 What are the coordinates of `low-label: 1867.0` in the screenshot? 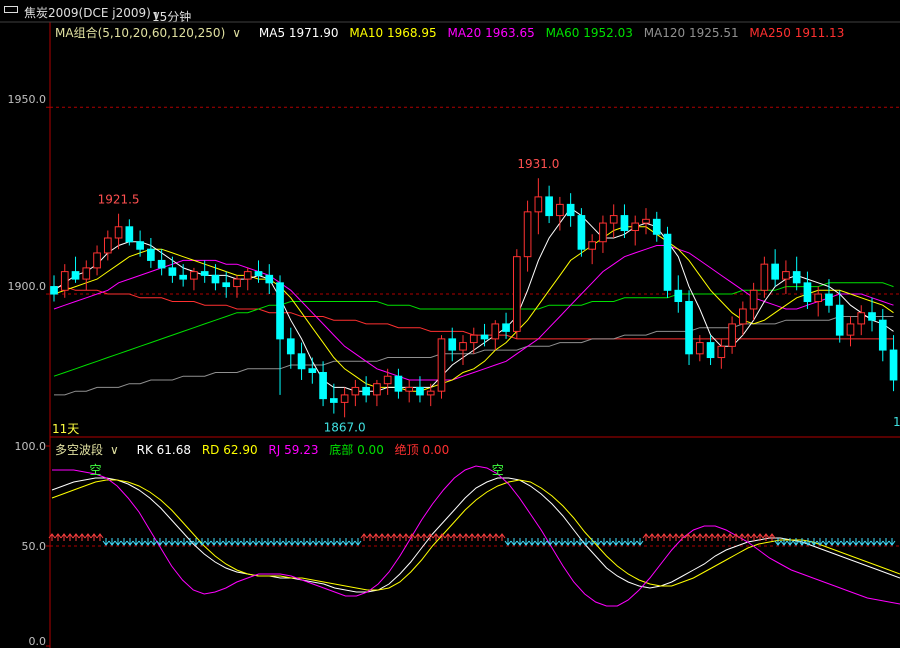 It's located at (345, 427).